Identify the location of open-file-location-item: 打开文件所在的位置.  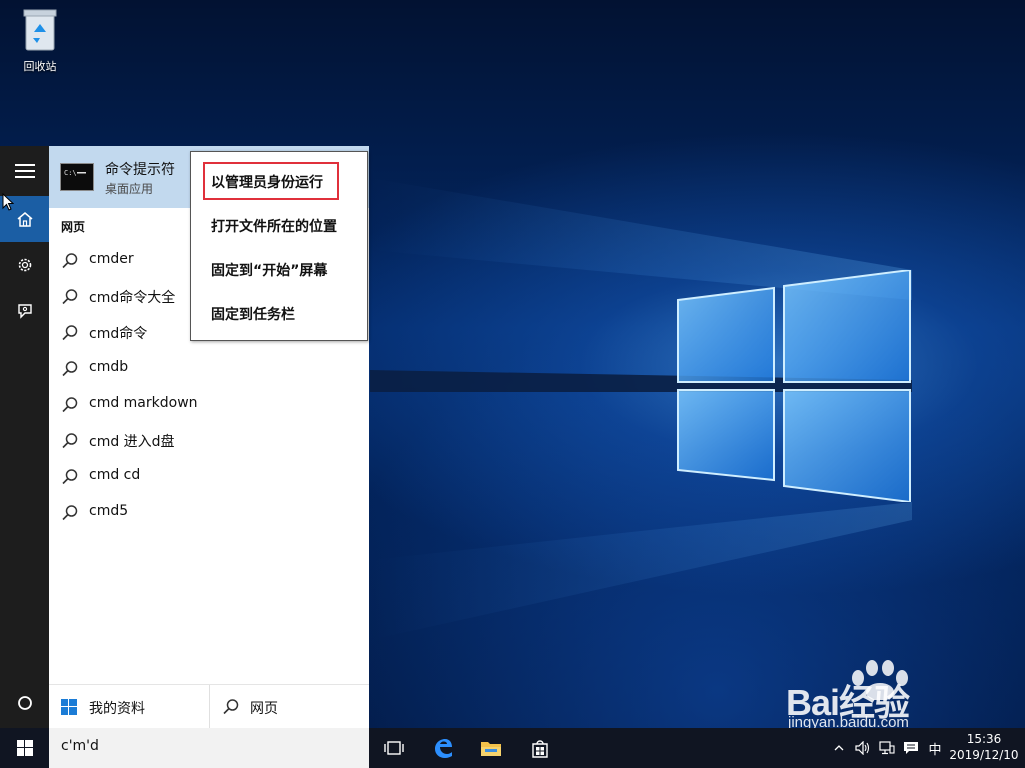
(279, 226).